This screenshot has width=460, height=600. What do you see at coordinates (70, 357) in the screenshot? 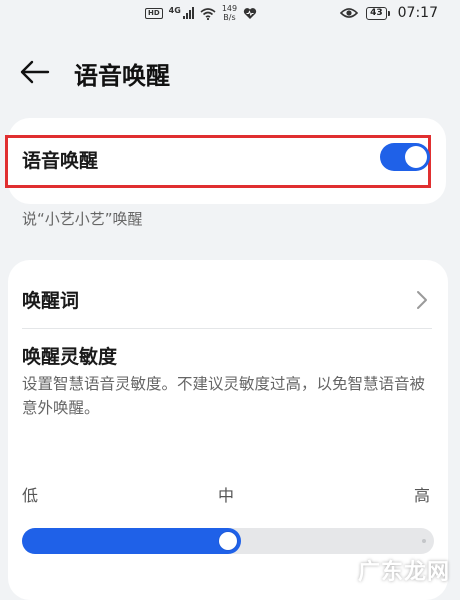
I see `sensitivity-title: 唤醒灵敏度` at bounding box center [70, 357].